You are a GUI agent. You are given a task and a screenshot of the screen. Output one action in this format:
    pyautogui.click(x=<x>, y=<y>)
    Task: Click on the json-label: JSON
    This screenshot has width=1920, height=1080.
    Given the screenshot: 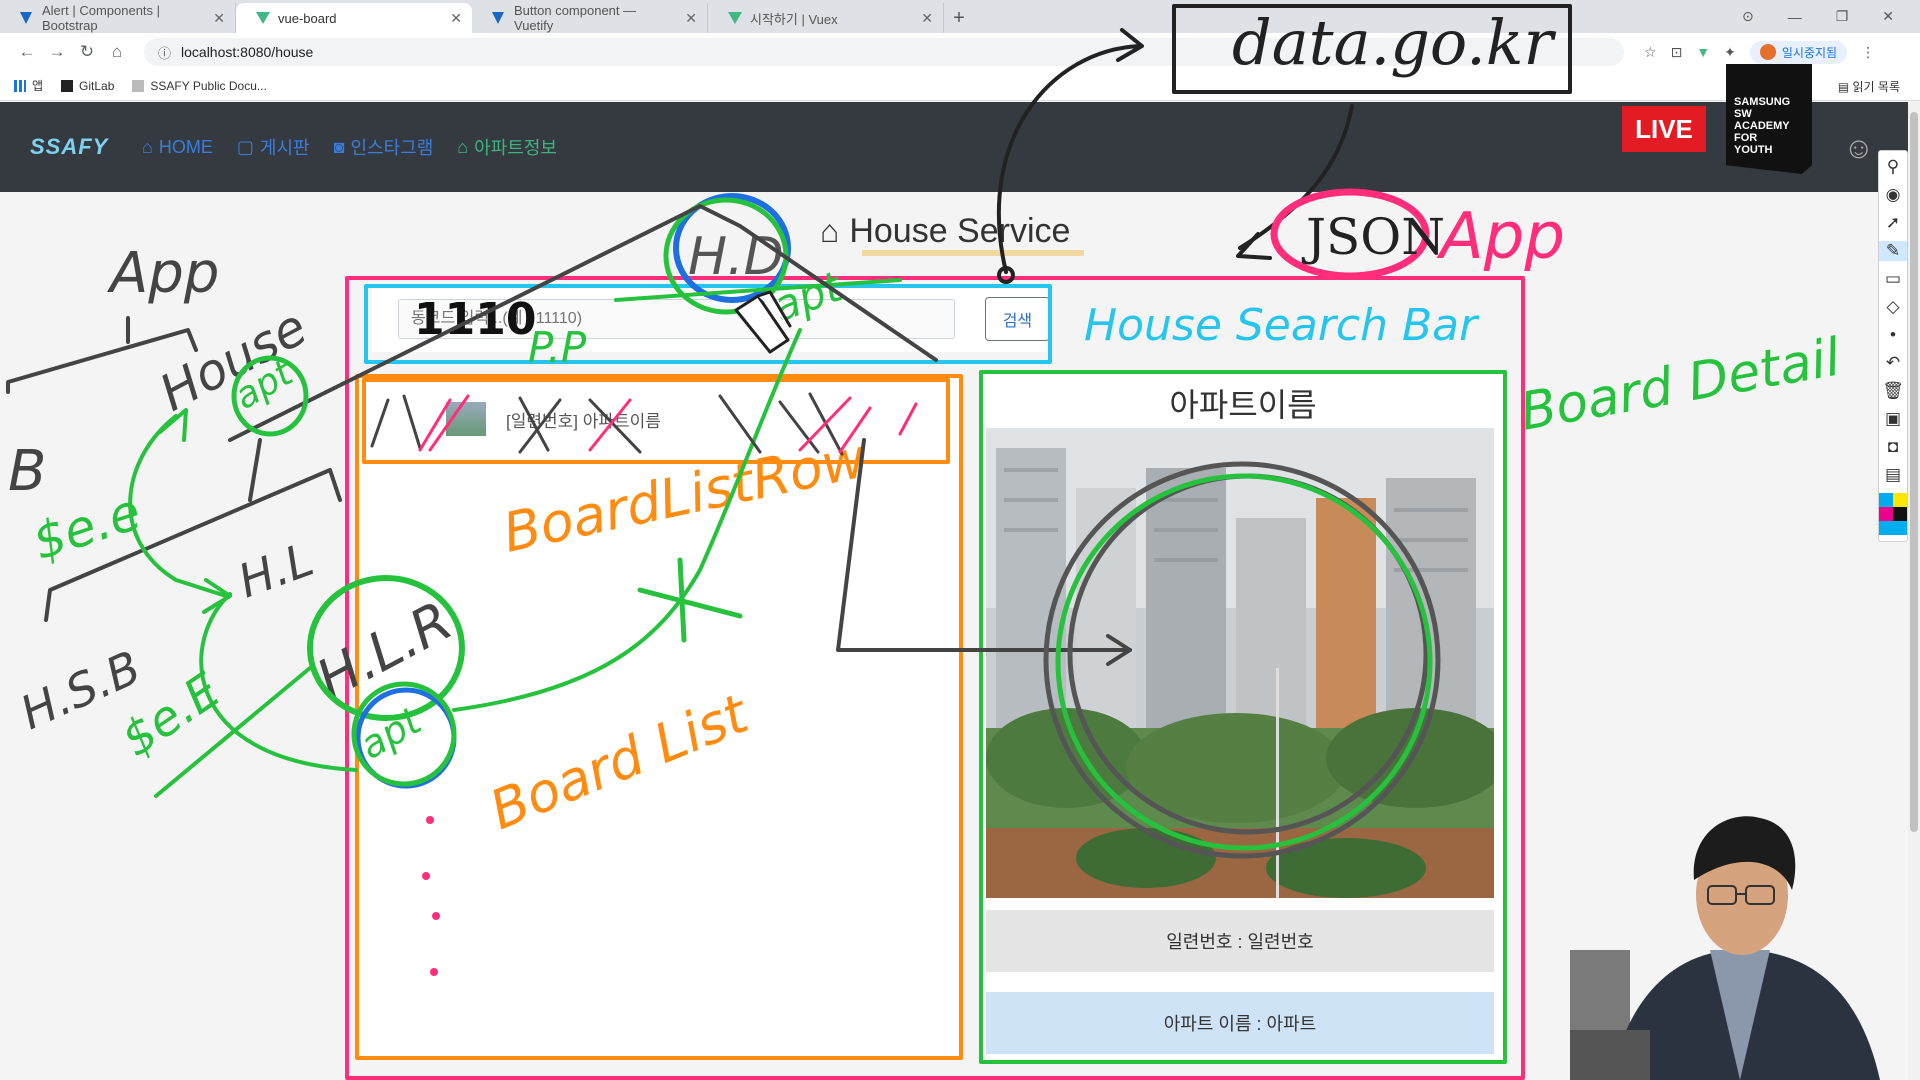 What is the action you would take?
    pyautogui.click(x=1373, y=237)
    